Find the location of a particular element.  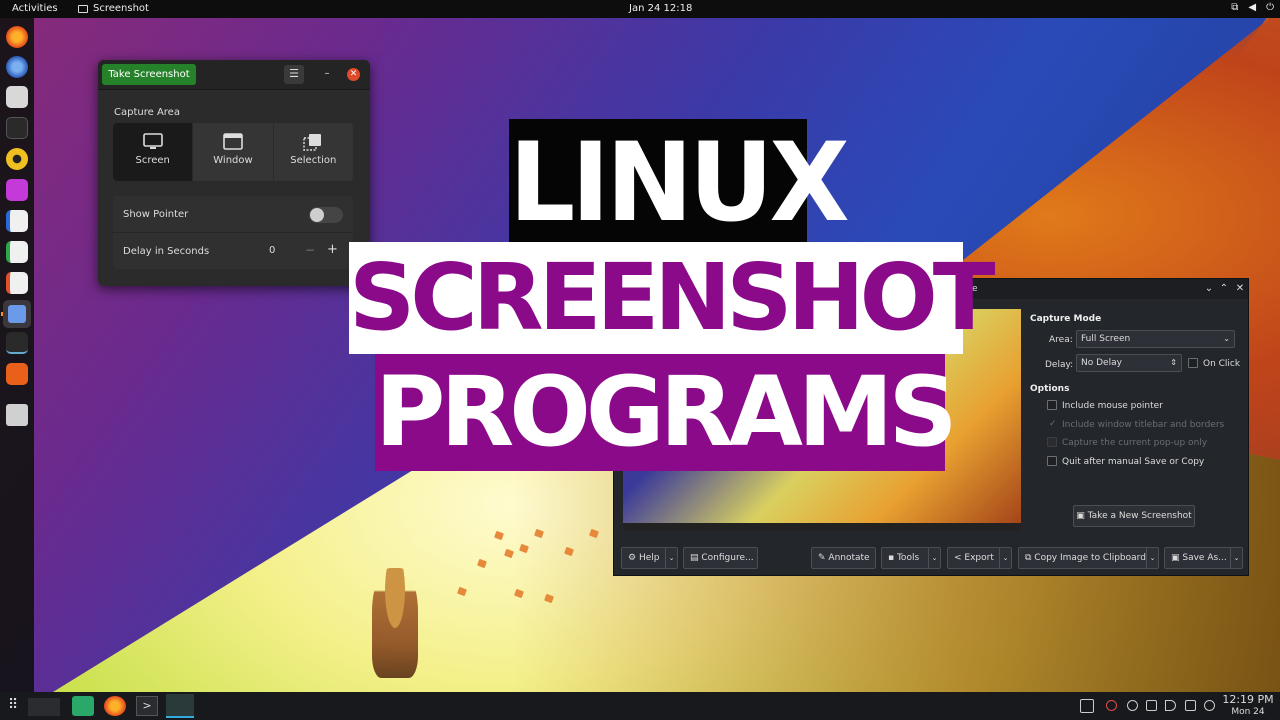

copy-icon: ⧉ is located at coordinates (1030, 558).